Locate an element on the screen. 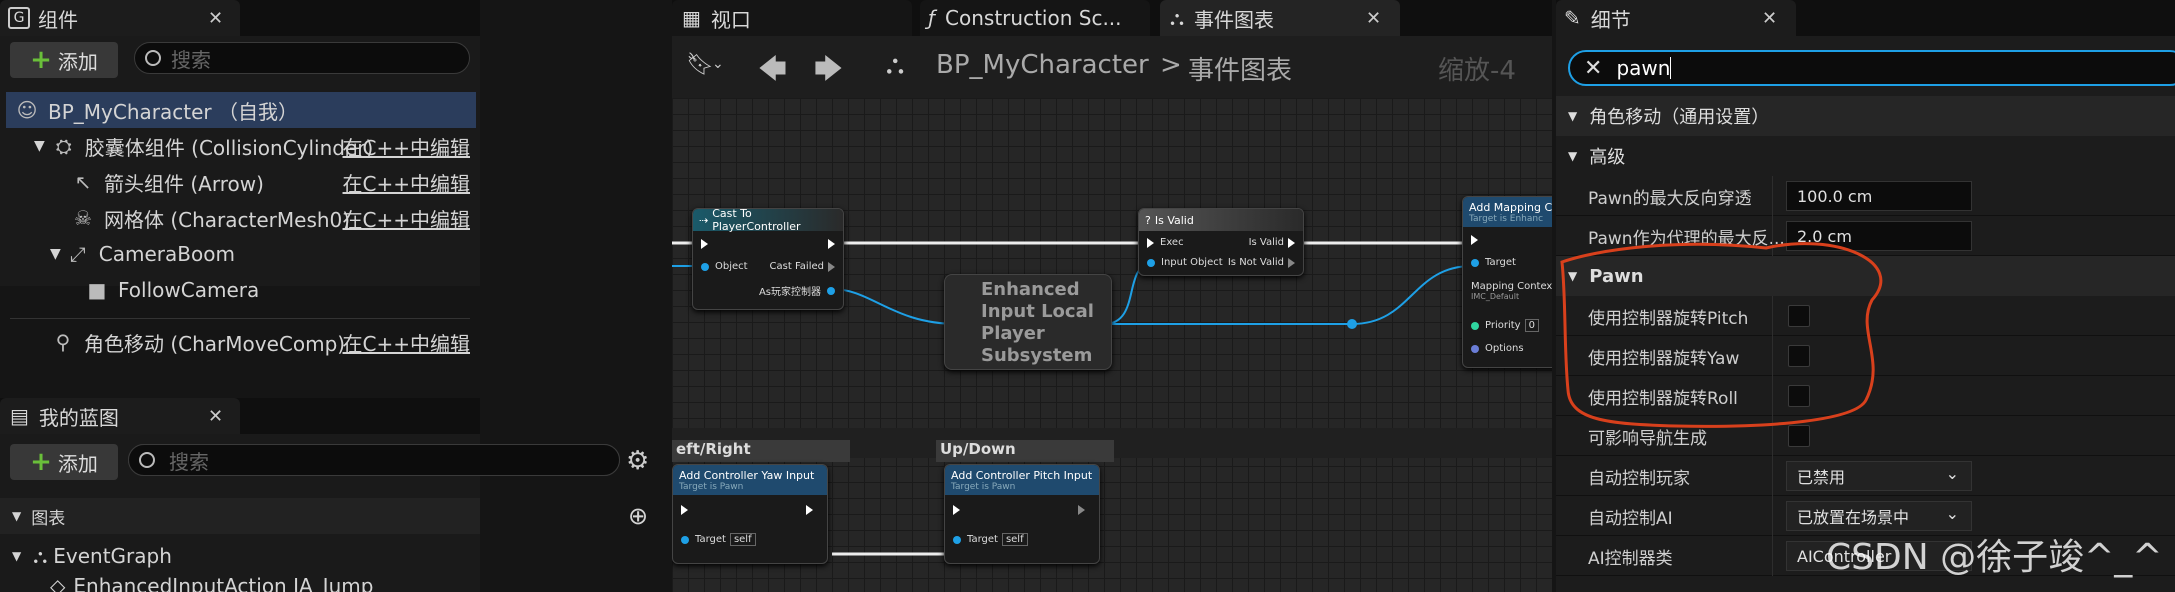  component-row-mesh: ☠ 网格体 (CharacterMesh0) 在C++中编辑 is located at coordinates (240, 218).